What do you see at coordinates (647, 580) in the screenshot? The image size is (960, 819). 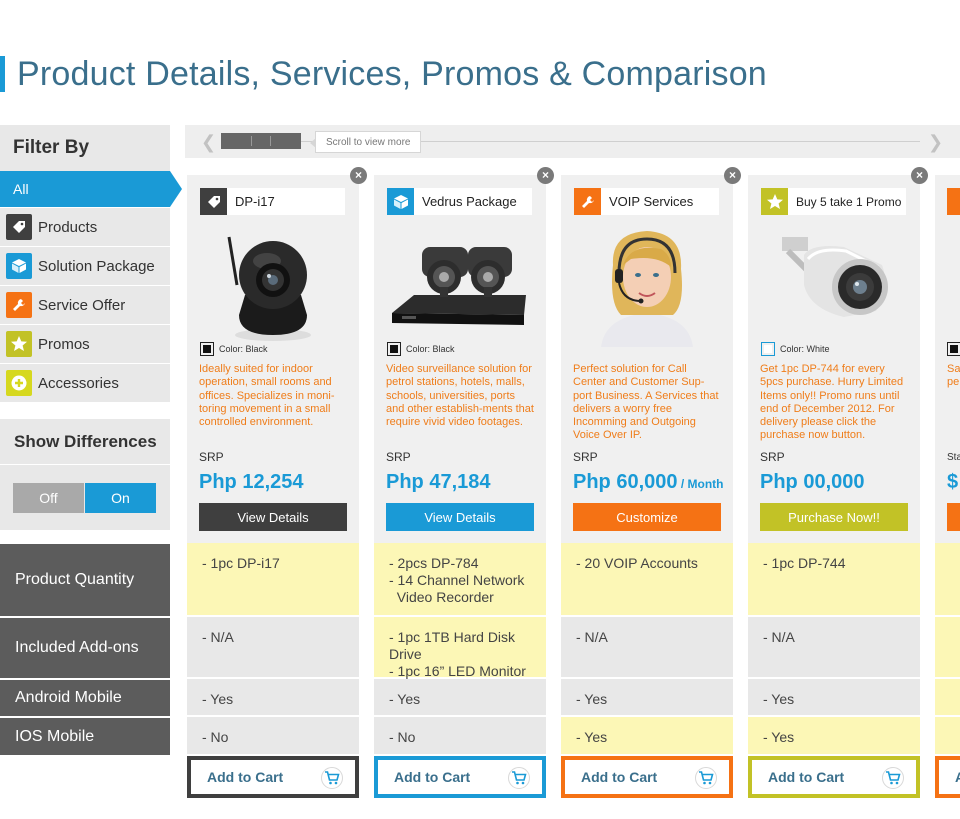 I see `cell-product-quantity: - 20 VOIP Accounts` at bounding box center [647, 580].